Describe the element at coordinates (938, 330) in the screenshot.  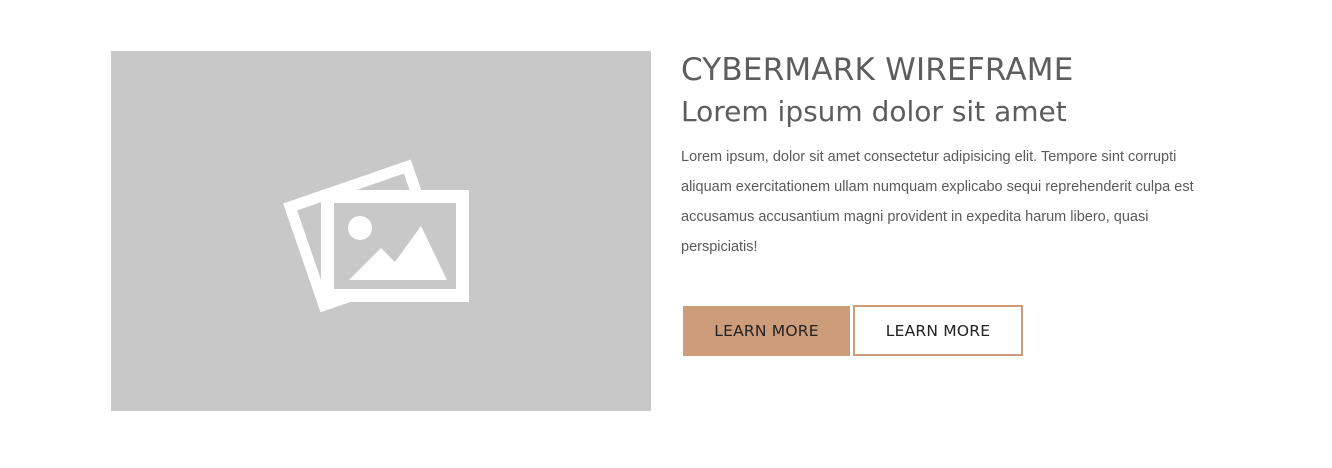
I see `learn-more-secondary-button: LEARN MORE` at that location.